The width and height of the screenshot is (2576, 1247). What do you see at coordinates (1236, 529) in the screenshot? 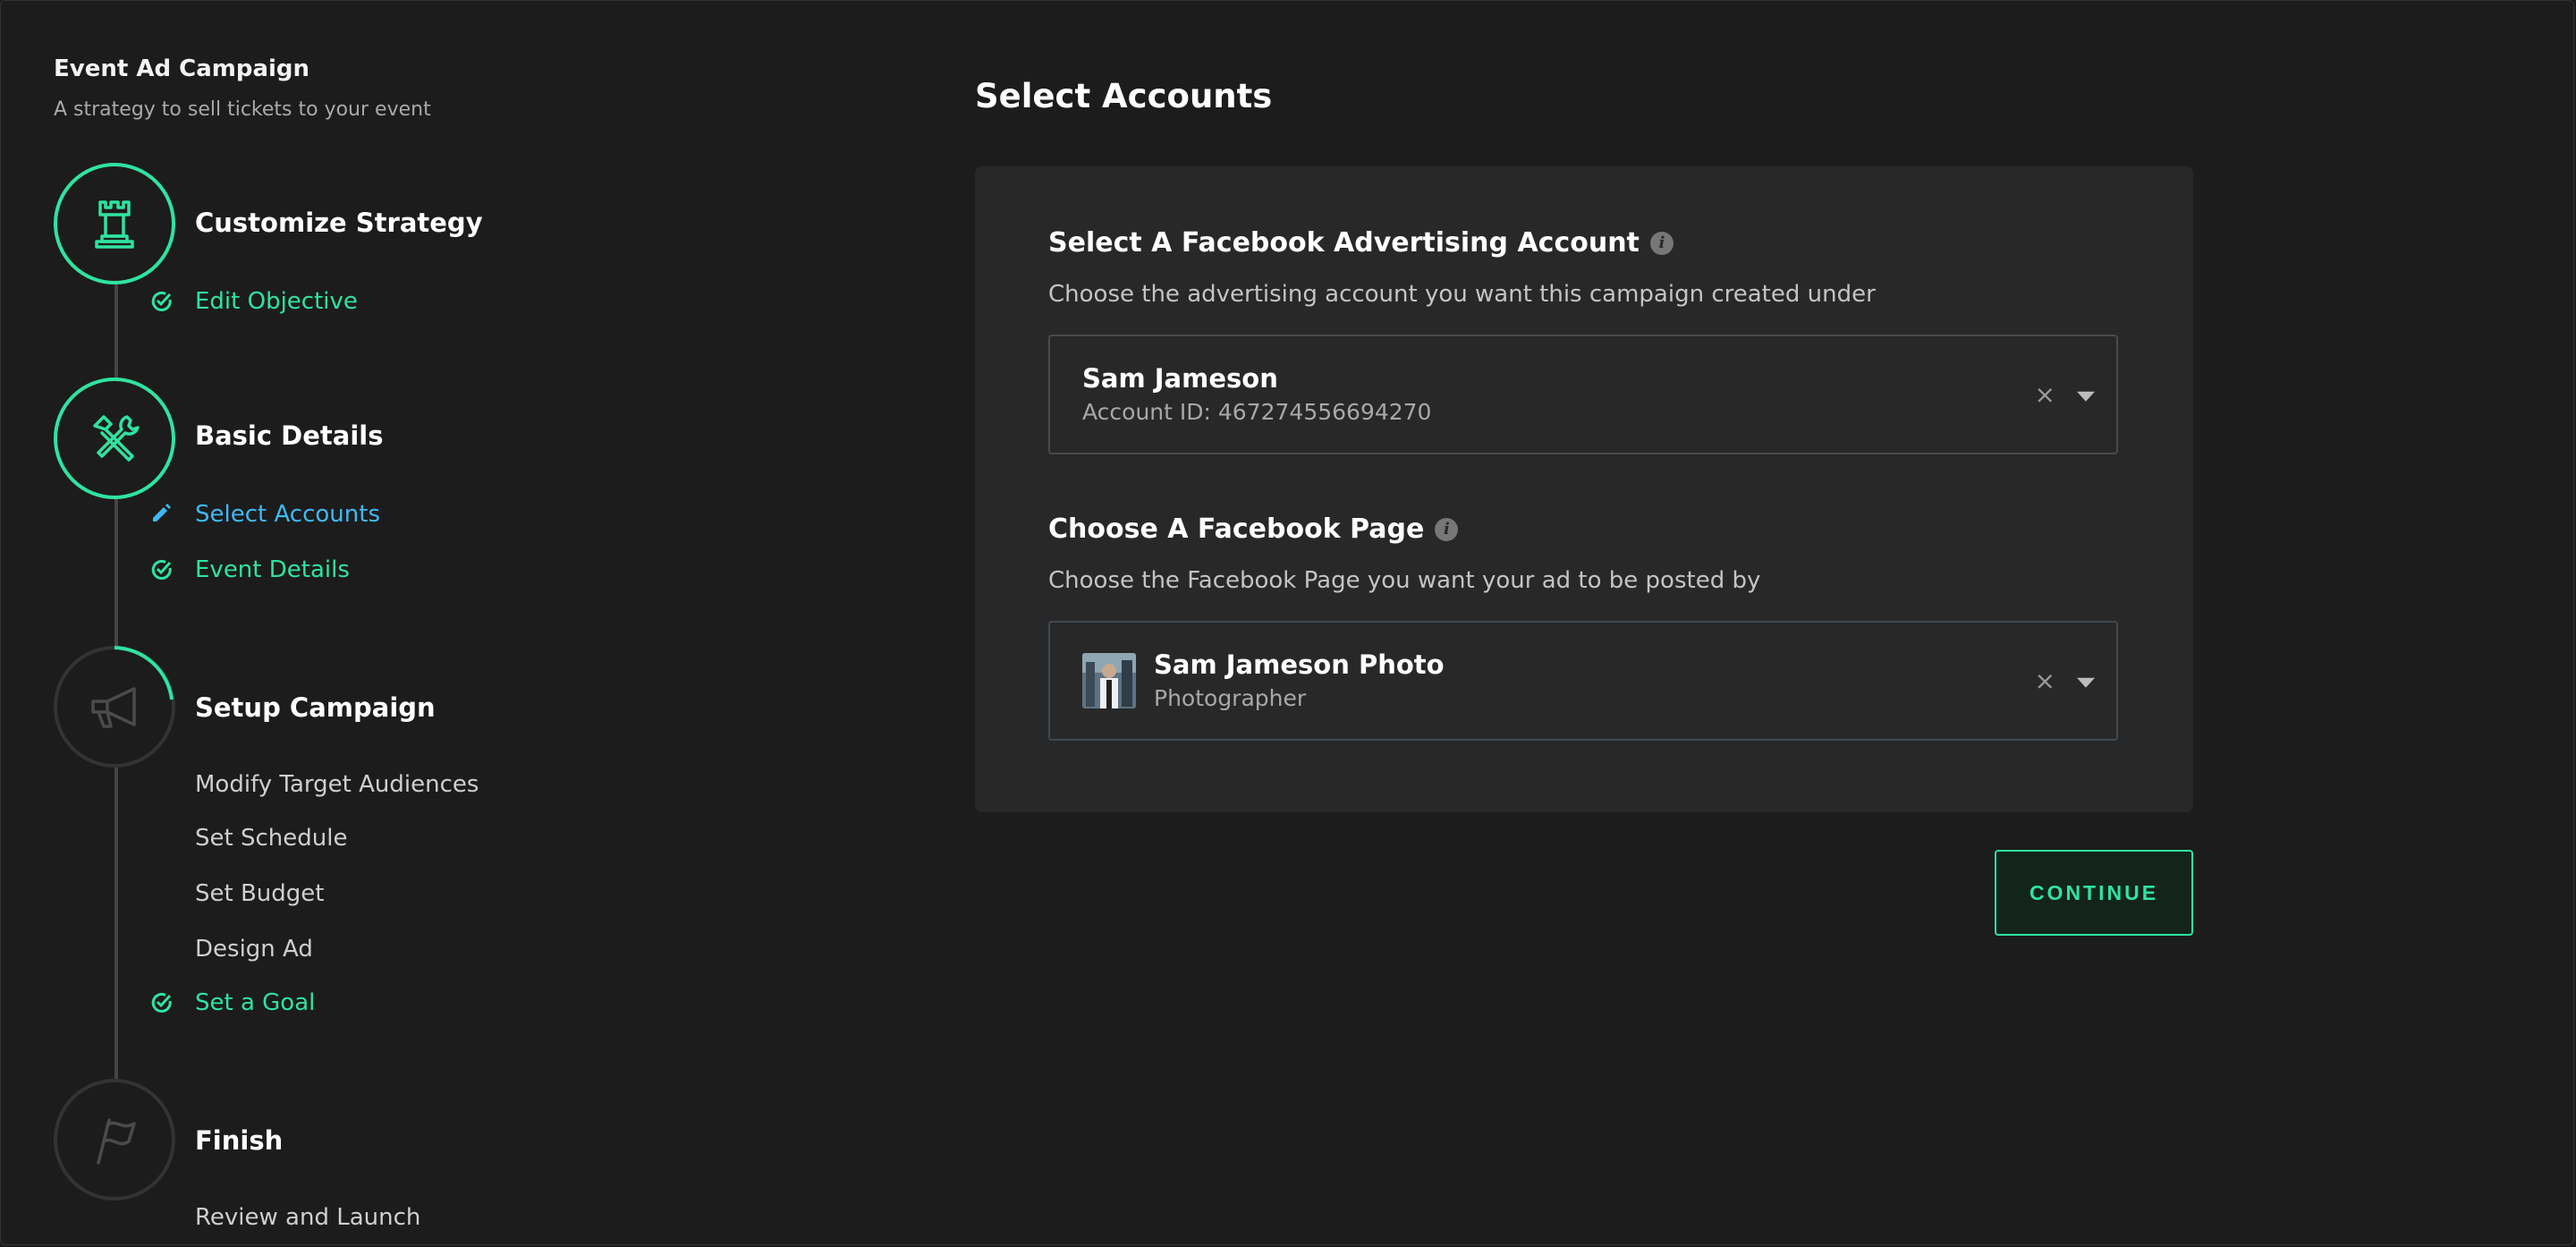
I see `page-label-text: Choose A Facebook Page` at bounding box center [1236, 529].